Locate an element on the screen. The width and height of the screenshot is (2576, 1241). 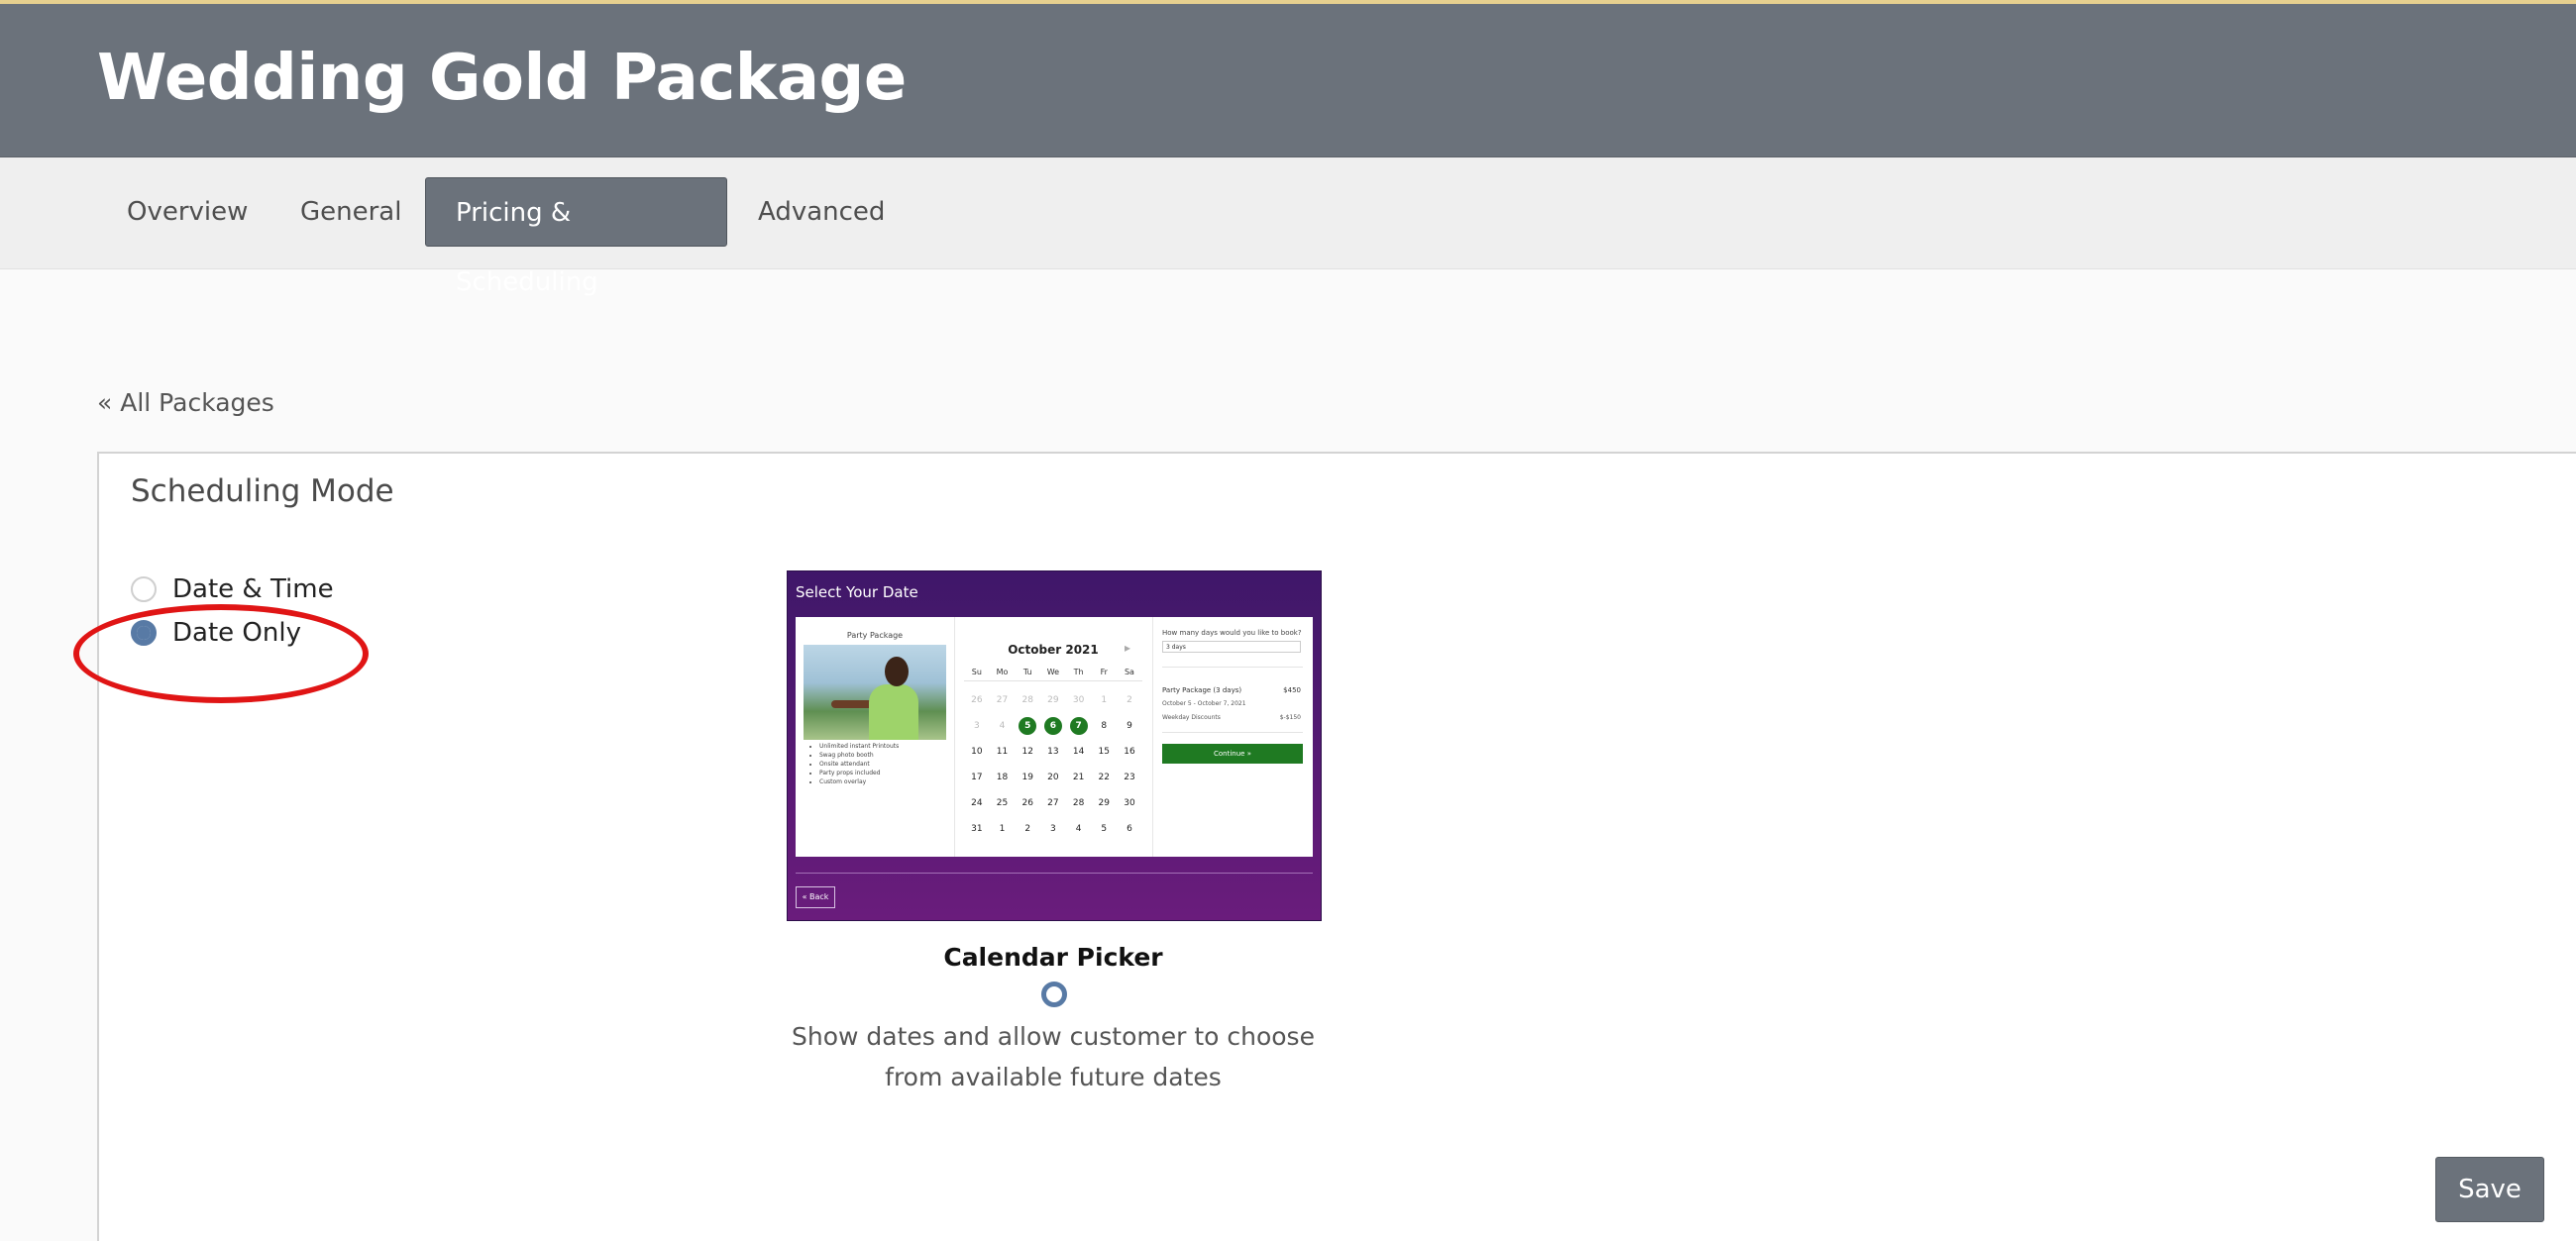
calendar-week-row: 26 27 28 29 30 1 2 is located at coordinates (1053, 700).